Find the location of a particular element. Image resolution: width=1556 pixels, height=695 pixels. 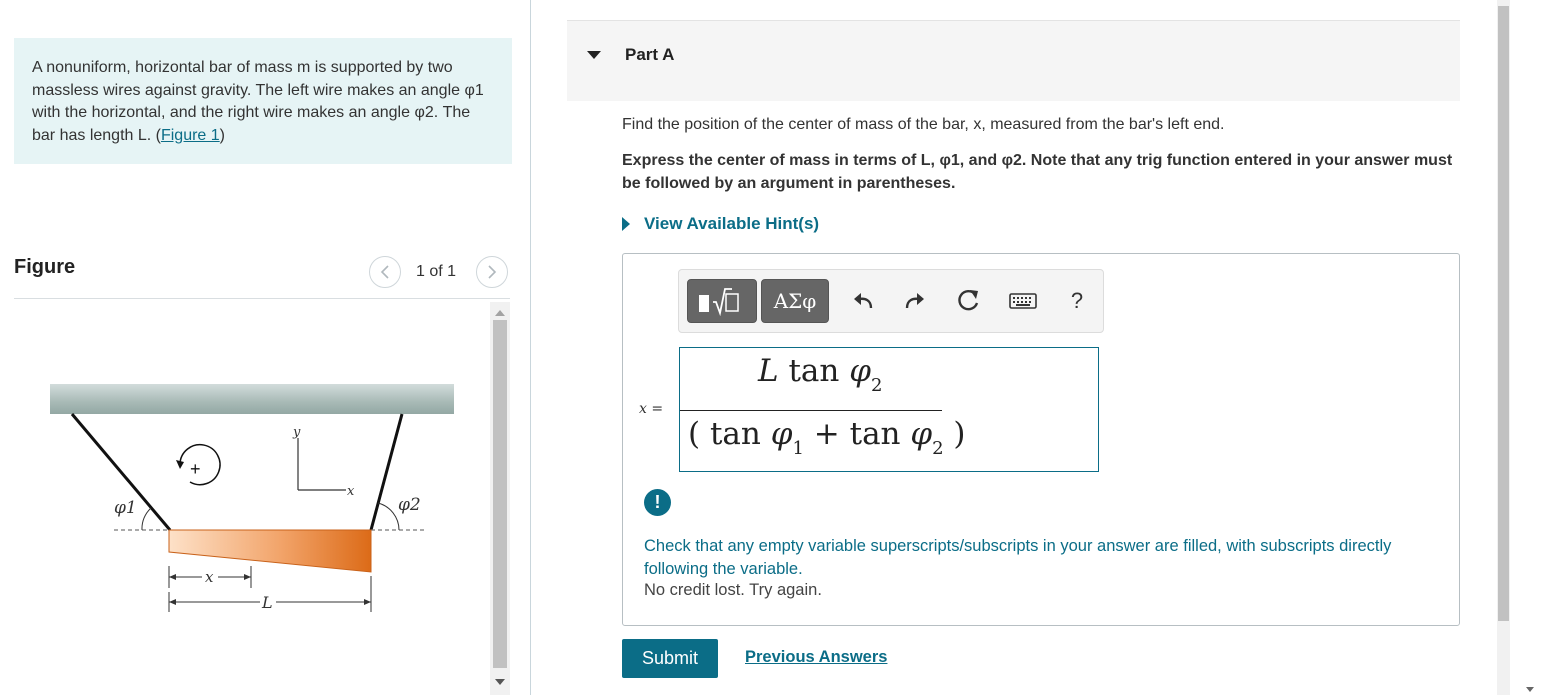

view-hints-link: View Available Hint(s) is located at coordinates (720, 224).